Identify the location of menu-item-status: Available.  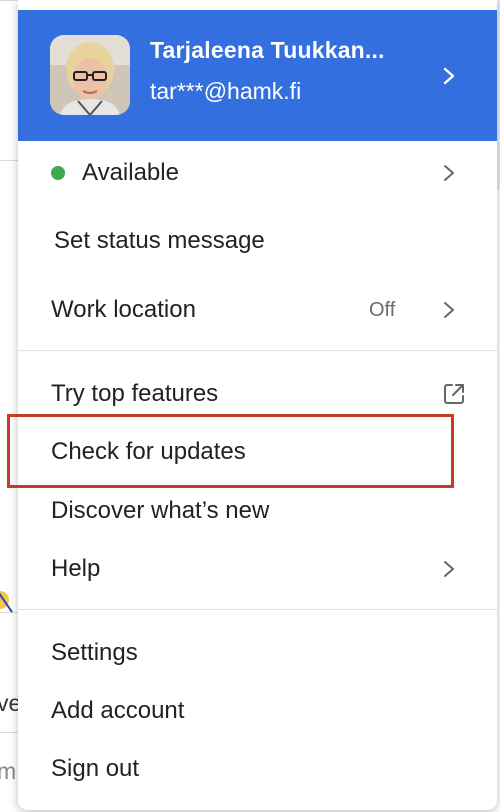
(257, 173).